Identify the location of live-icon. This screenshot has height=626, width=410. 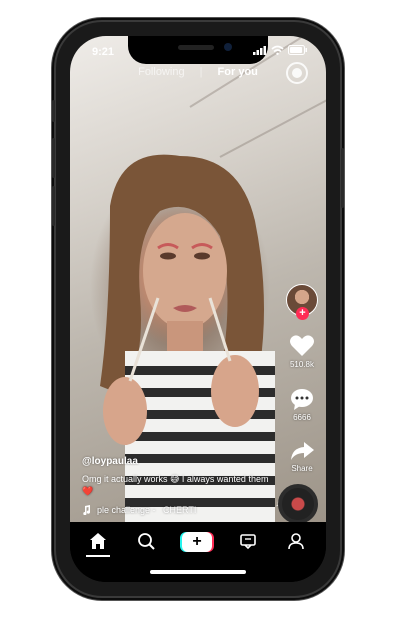
(297, 73).